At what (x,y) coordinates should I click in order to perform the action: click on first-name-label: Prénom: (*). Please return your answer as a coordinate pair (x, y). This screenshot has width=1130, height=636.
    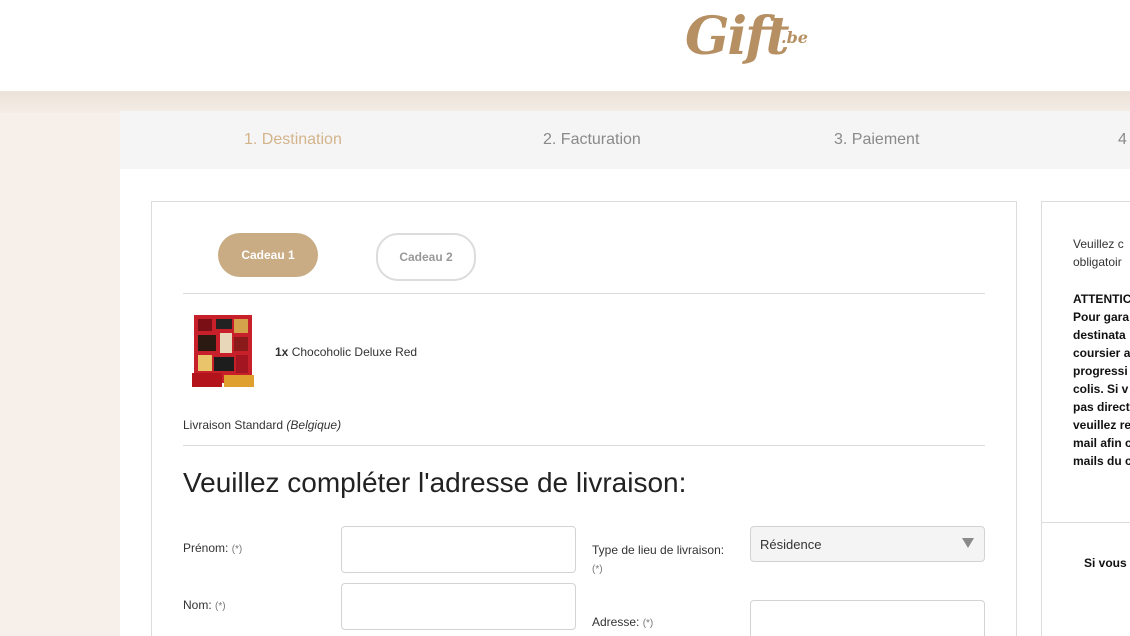
    Looking at the image, I should click on (212, 548).